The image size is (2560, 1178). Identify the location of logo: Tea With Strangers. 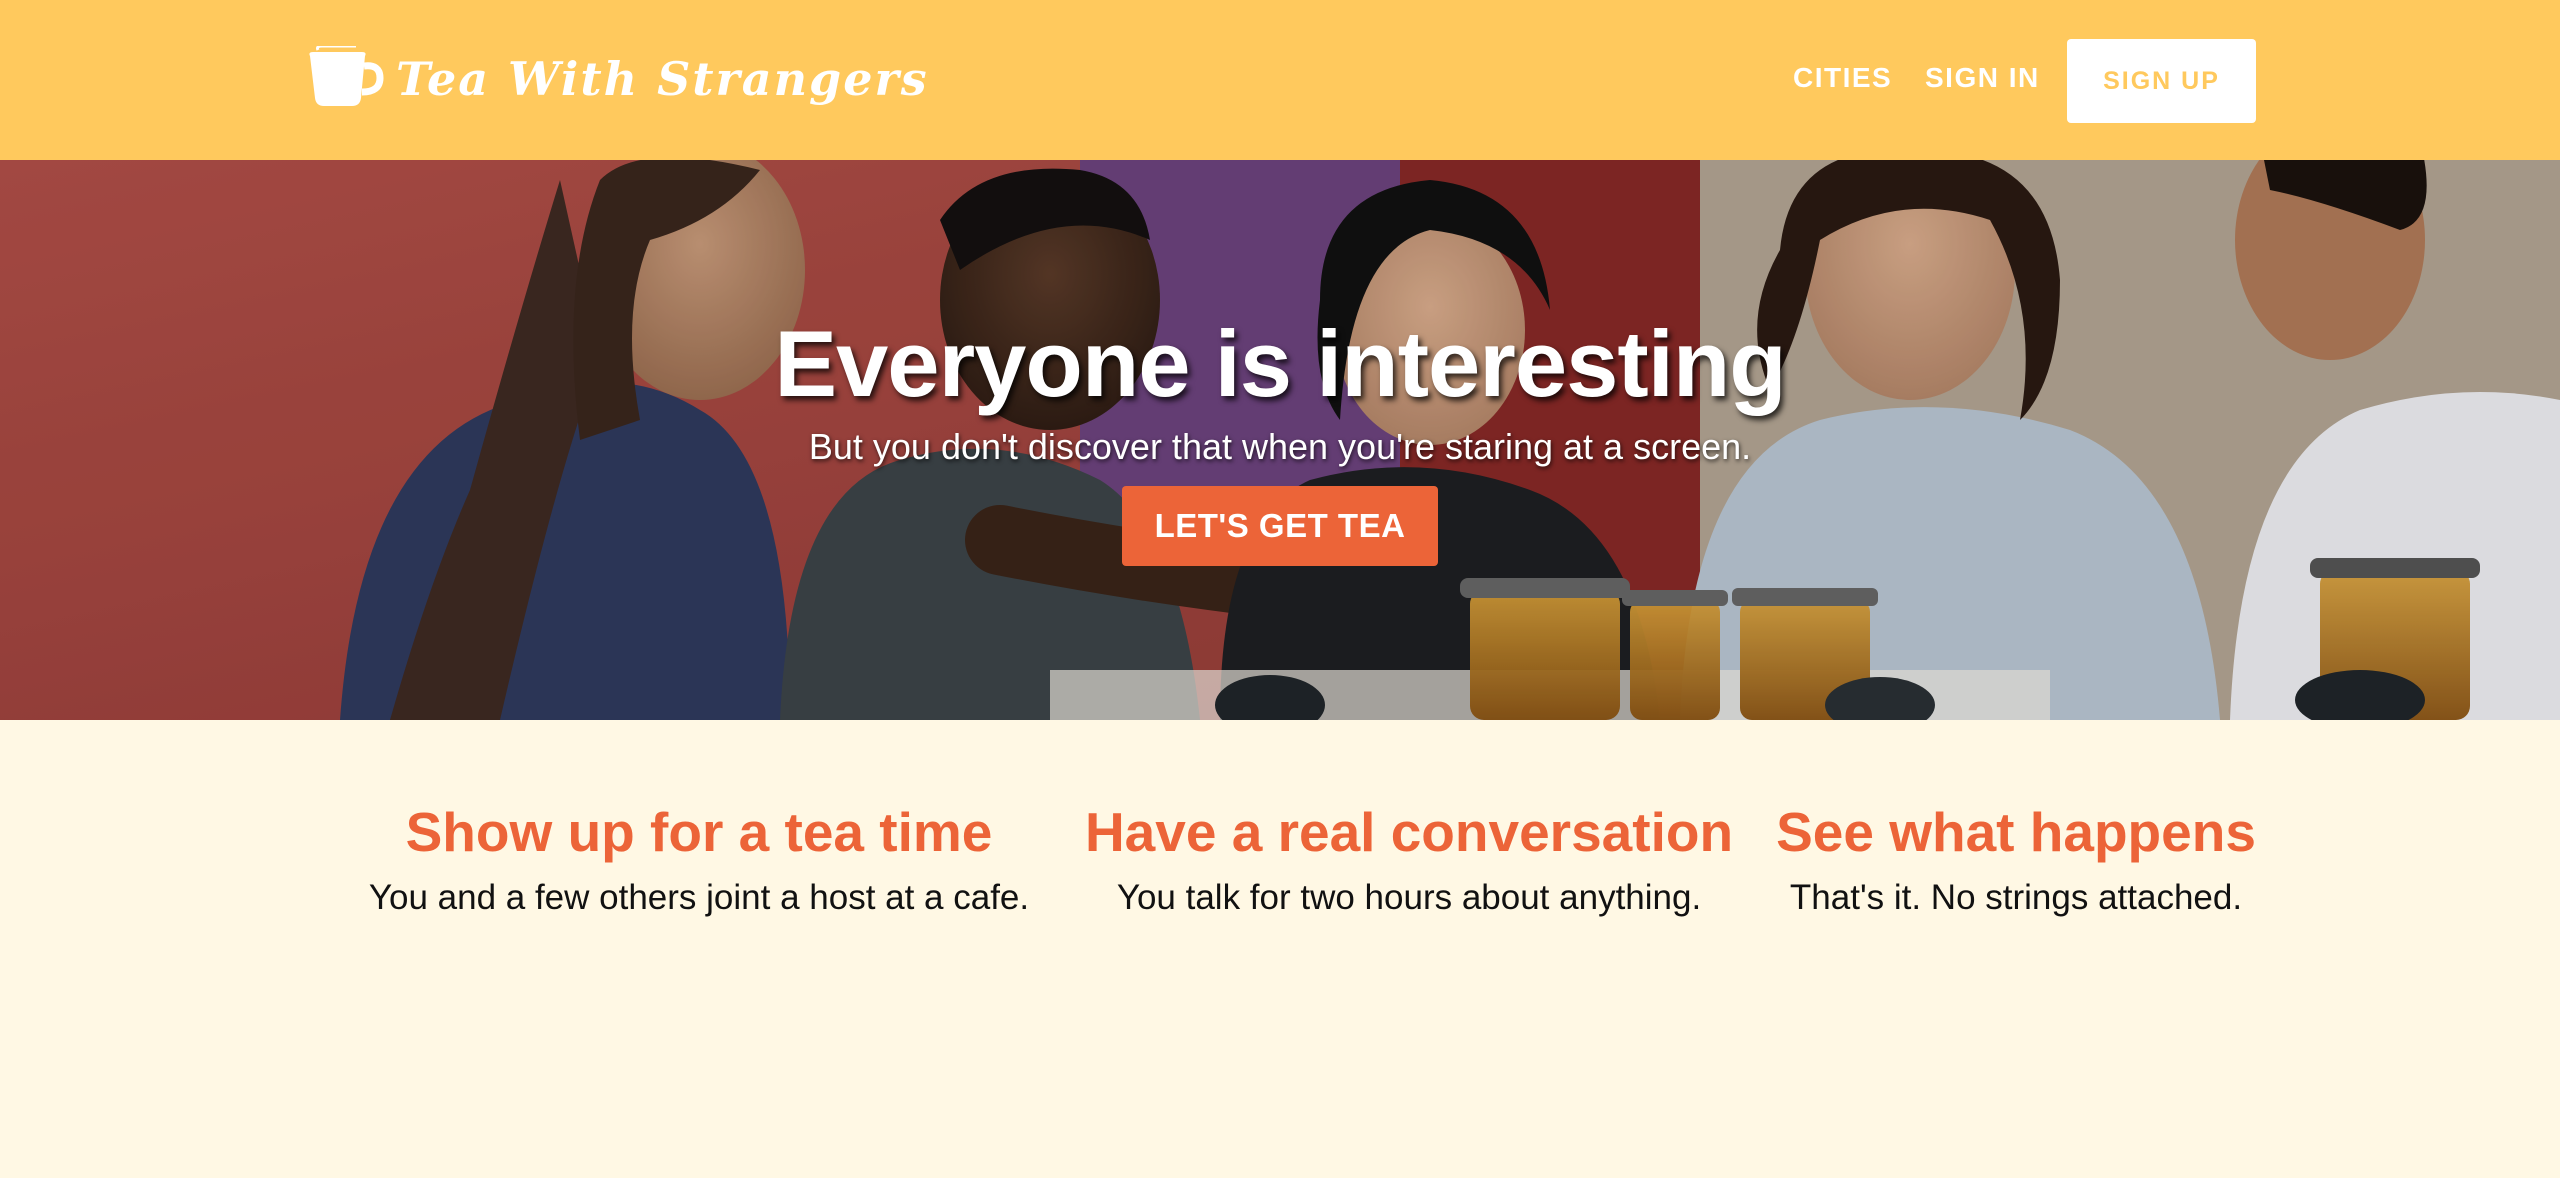
(616, 79).